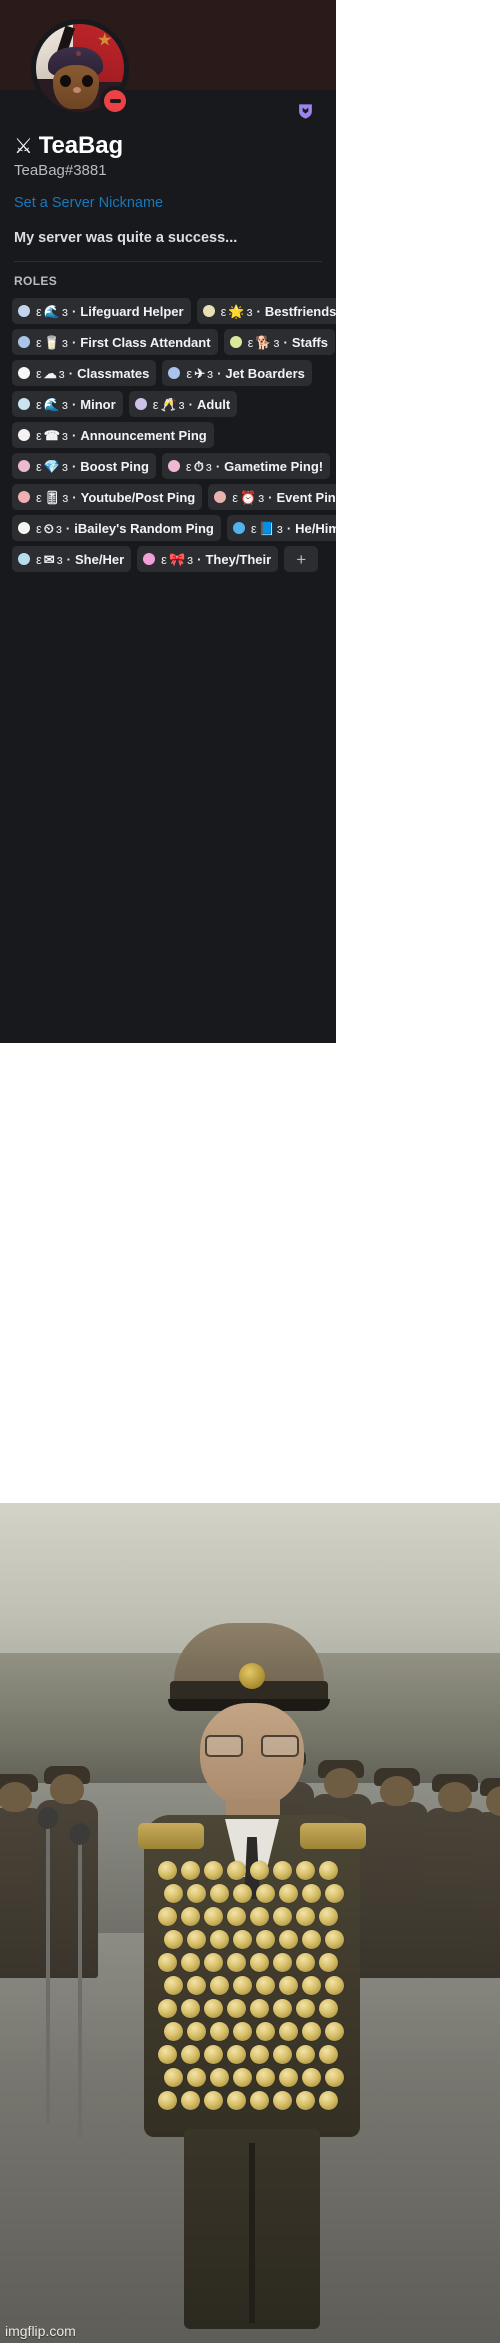 This screenshot has height=2343, width=500. I want to click on role-name: Event Ping, so click(306, 497).